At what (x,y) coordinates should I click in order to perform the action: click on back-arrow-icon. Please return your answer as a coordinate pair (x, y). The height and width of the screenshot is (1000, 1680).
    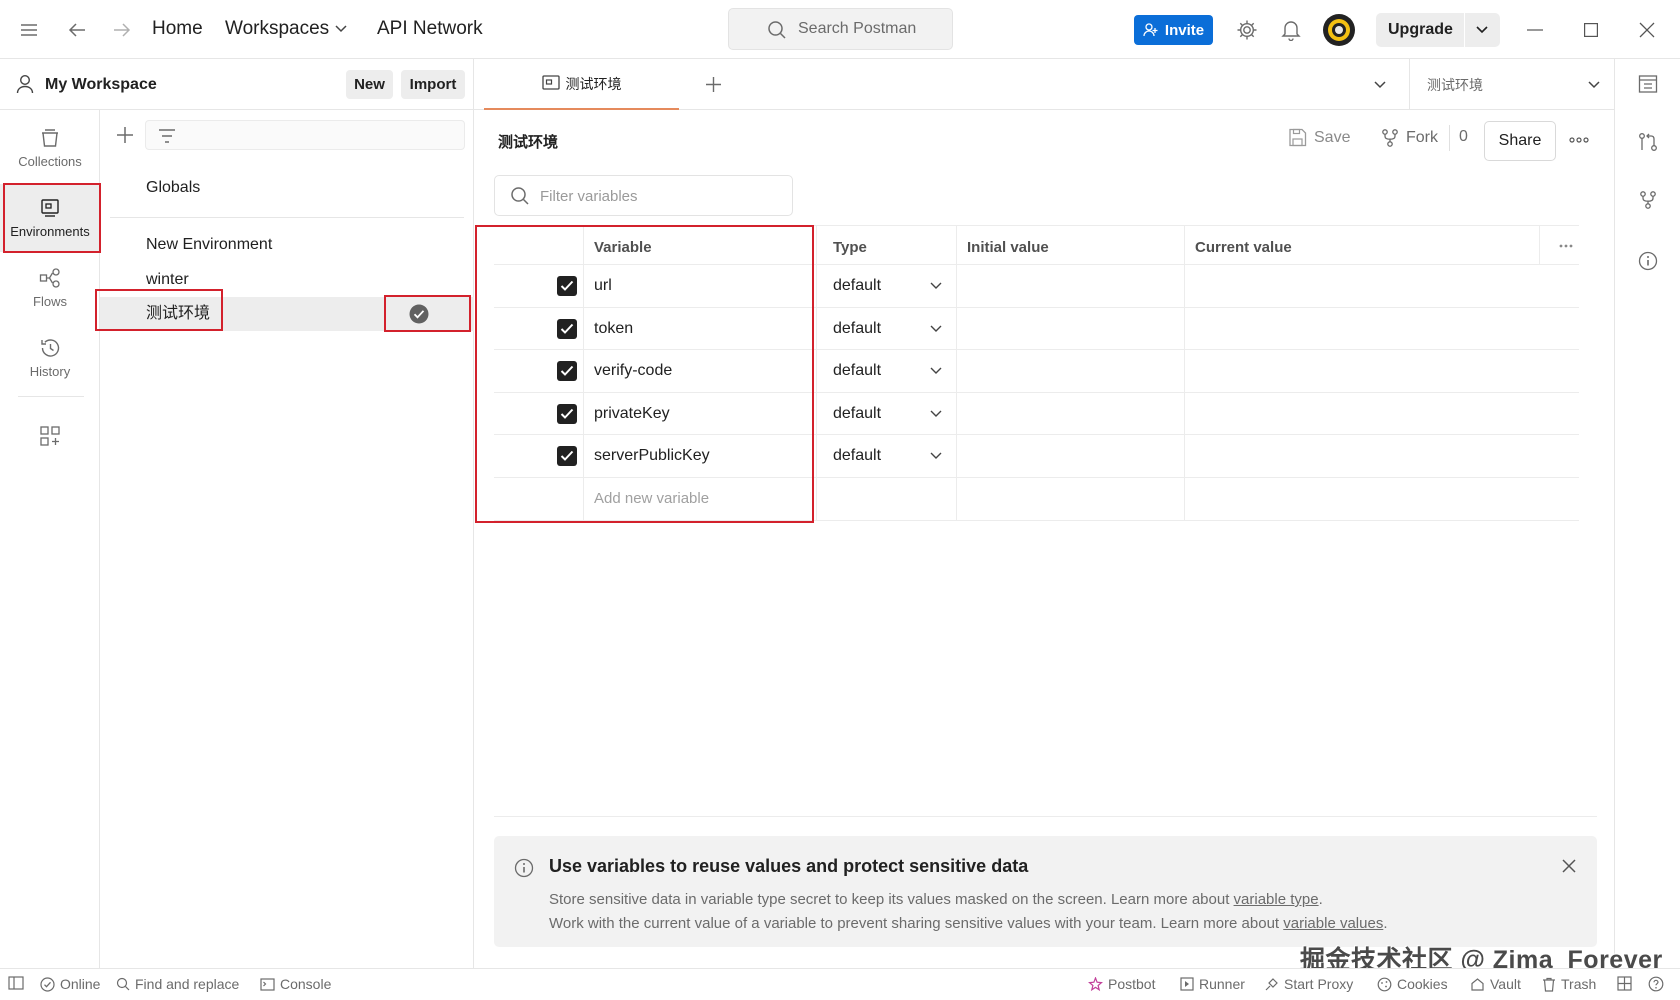
    Looking at the image, I should click on (77, 30).